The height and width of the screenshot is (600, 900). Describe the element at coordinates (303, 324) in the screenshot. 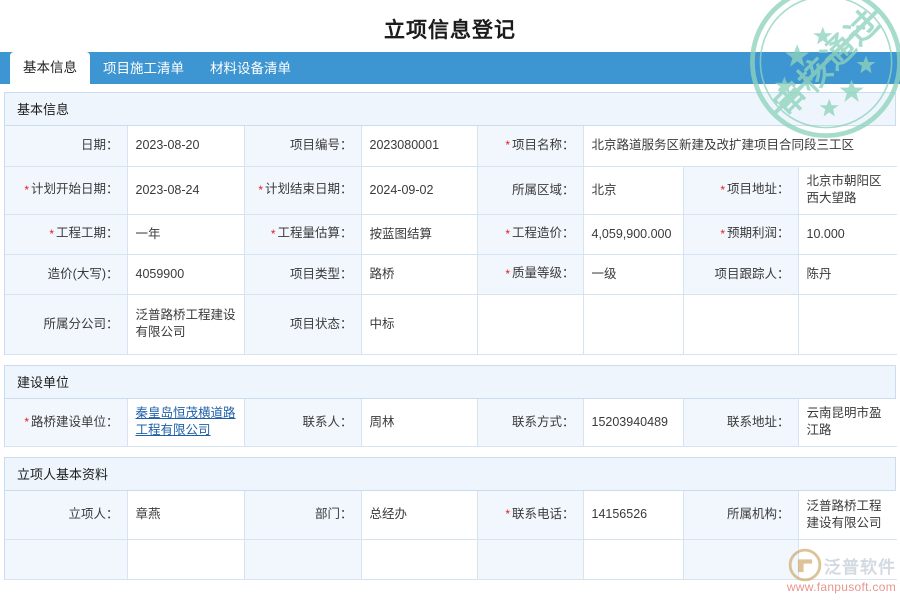

I see `field-label-project-status: 项目状态：` at that location.